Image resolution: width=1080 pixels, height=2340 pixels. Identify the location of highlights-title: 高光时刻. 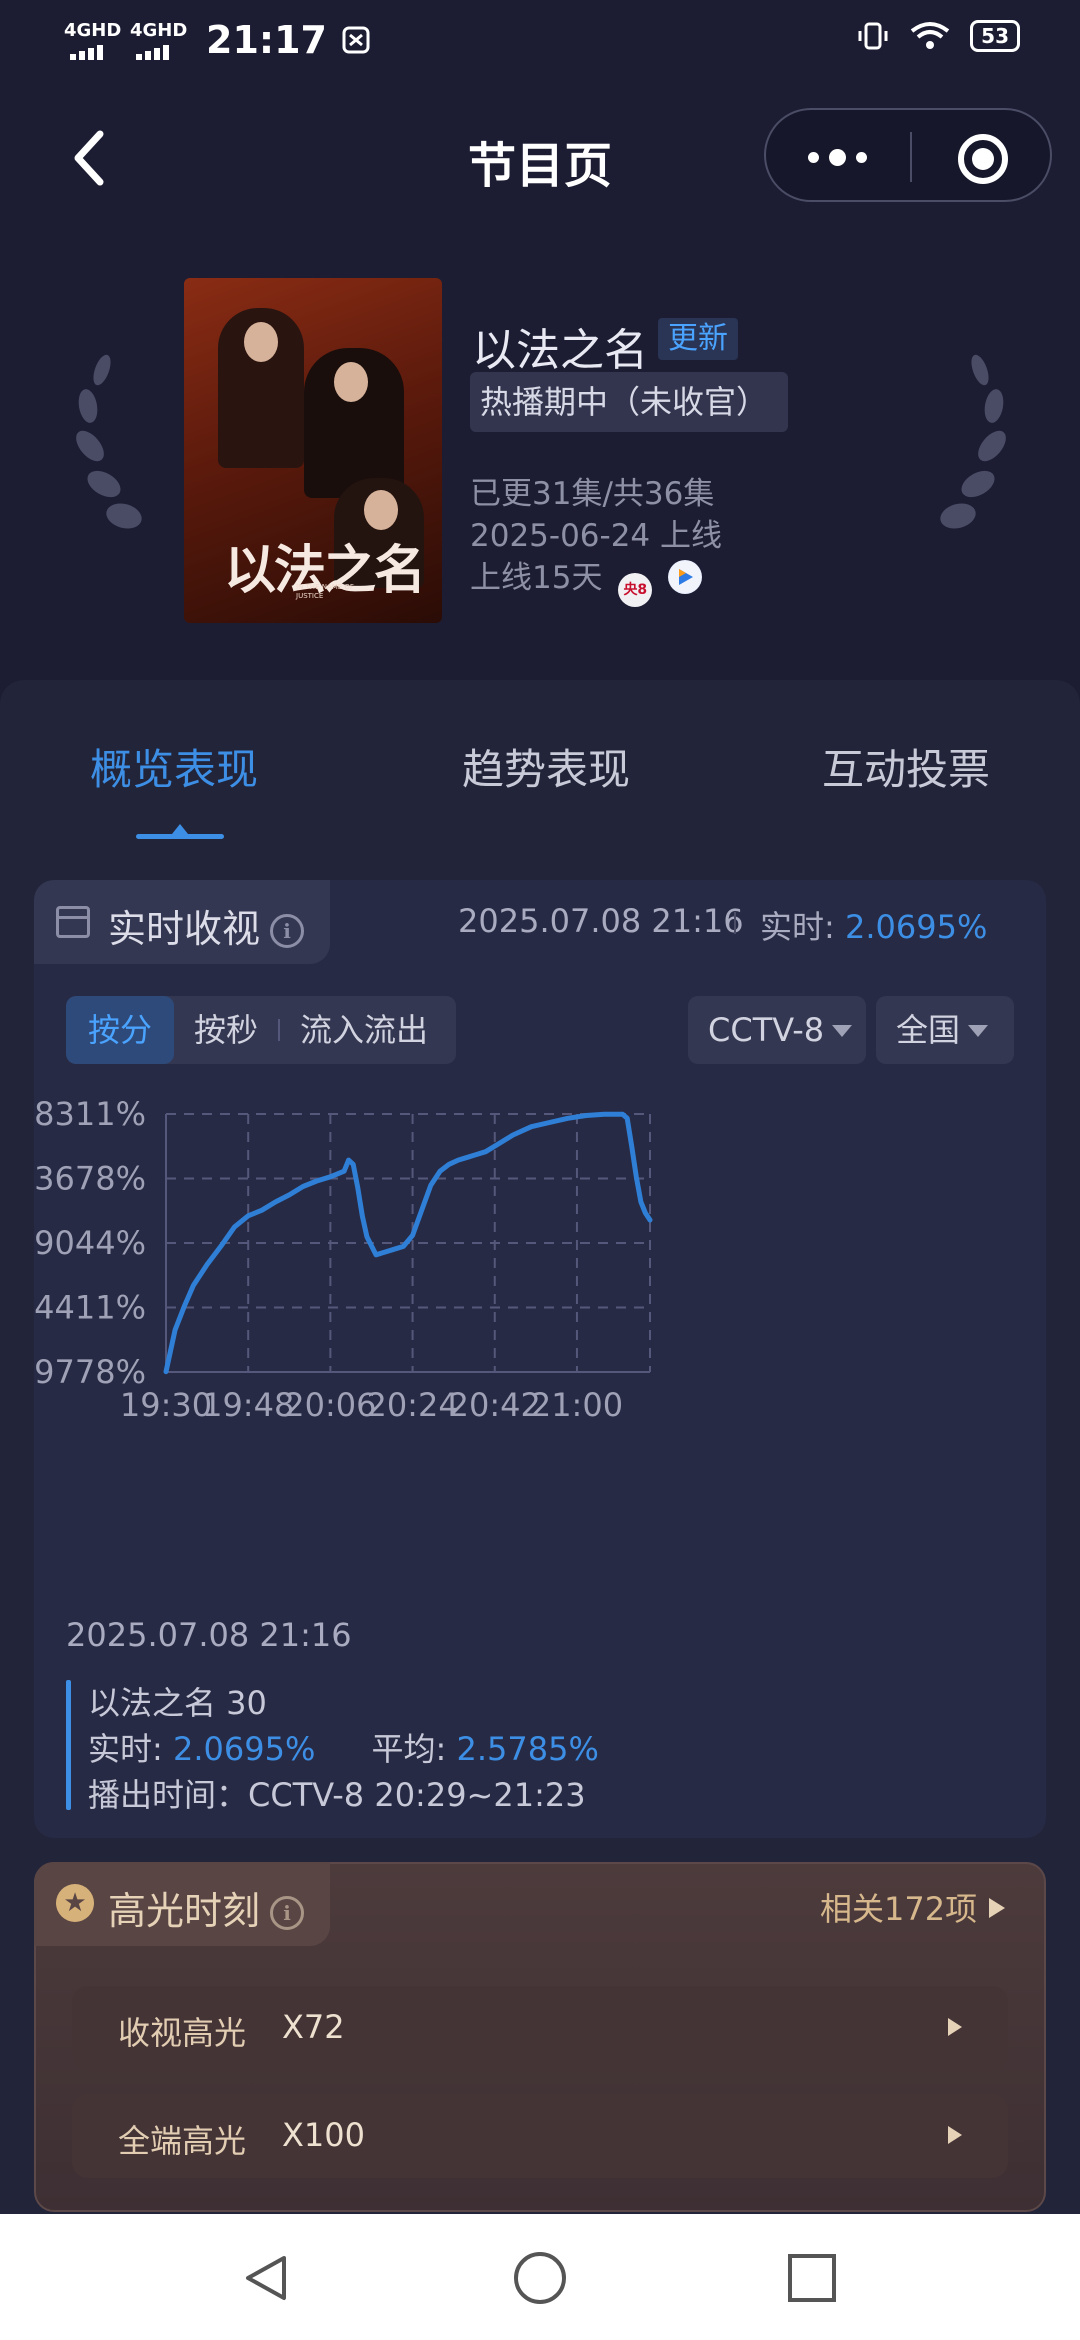
(184, 1911).